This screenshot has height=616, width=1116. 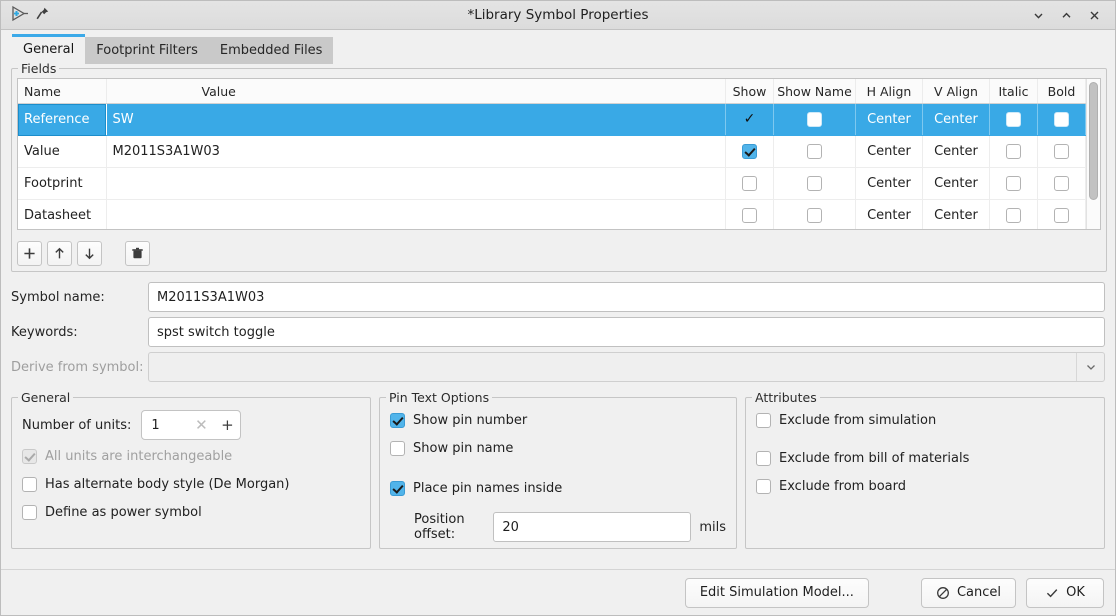 What do you see at coordinates (397, 420) in the screenshot?
I see `show-pin-number-checkbox` at bounding box center [397, 420].